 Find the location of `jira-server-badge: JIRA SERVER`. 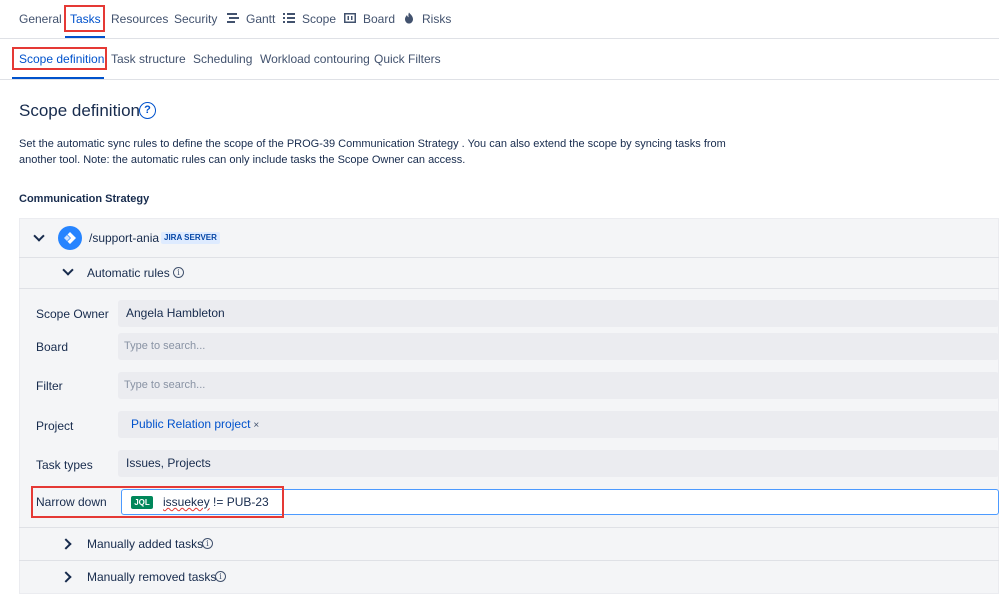

jira-server-badge: JIRA SERVER is located at coordinates (190, 238).